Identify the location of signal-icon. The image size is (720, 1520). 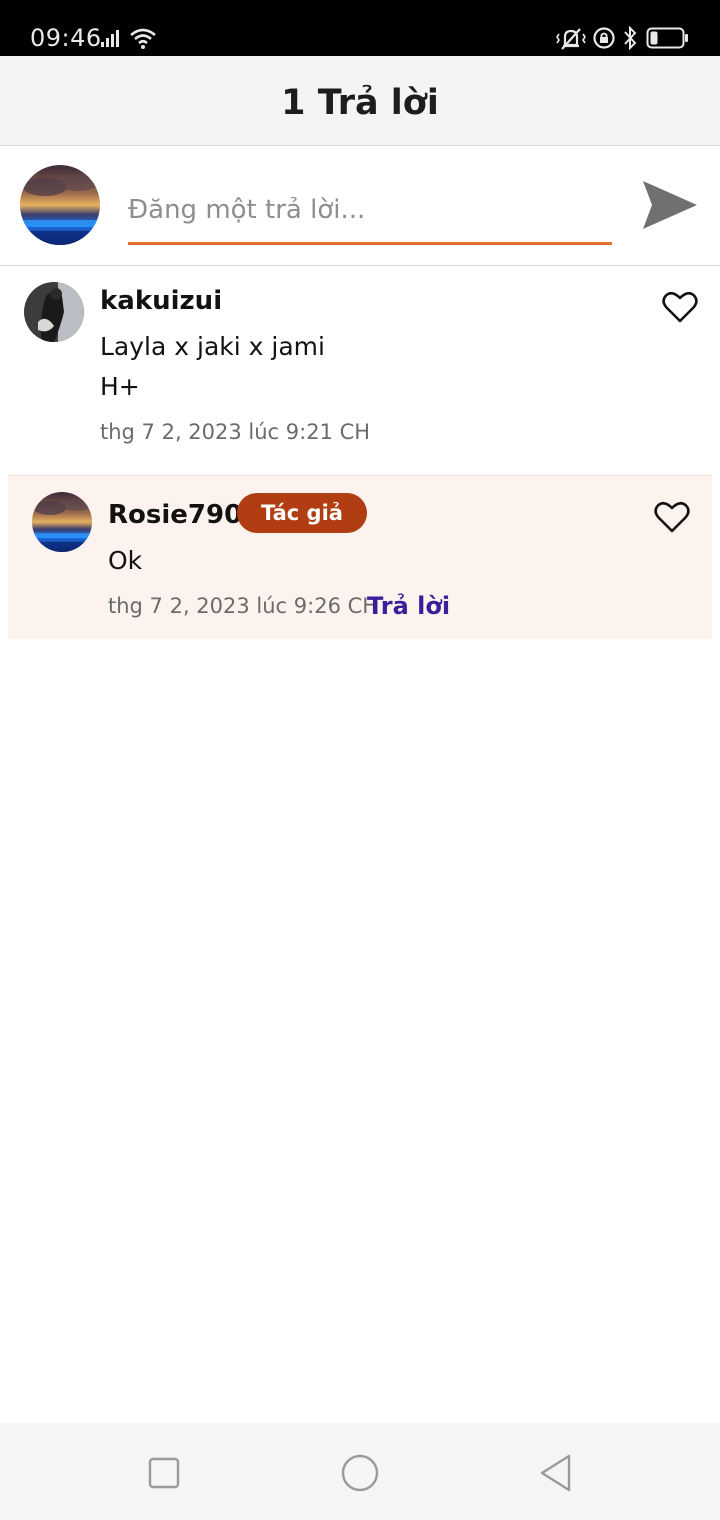
(110, 38).